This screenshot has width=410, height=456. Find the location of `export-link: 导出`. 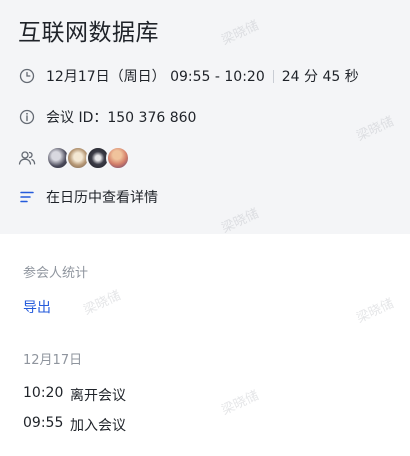

export-link: 导出 is located at coordinates (37, 307).